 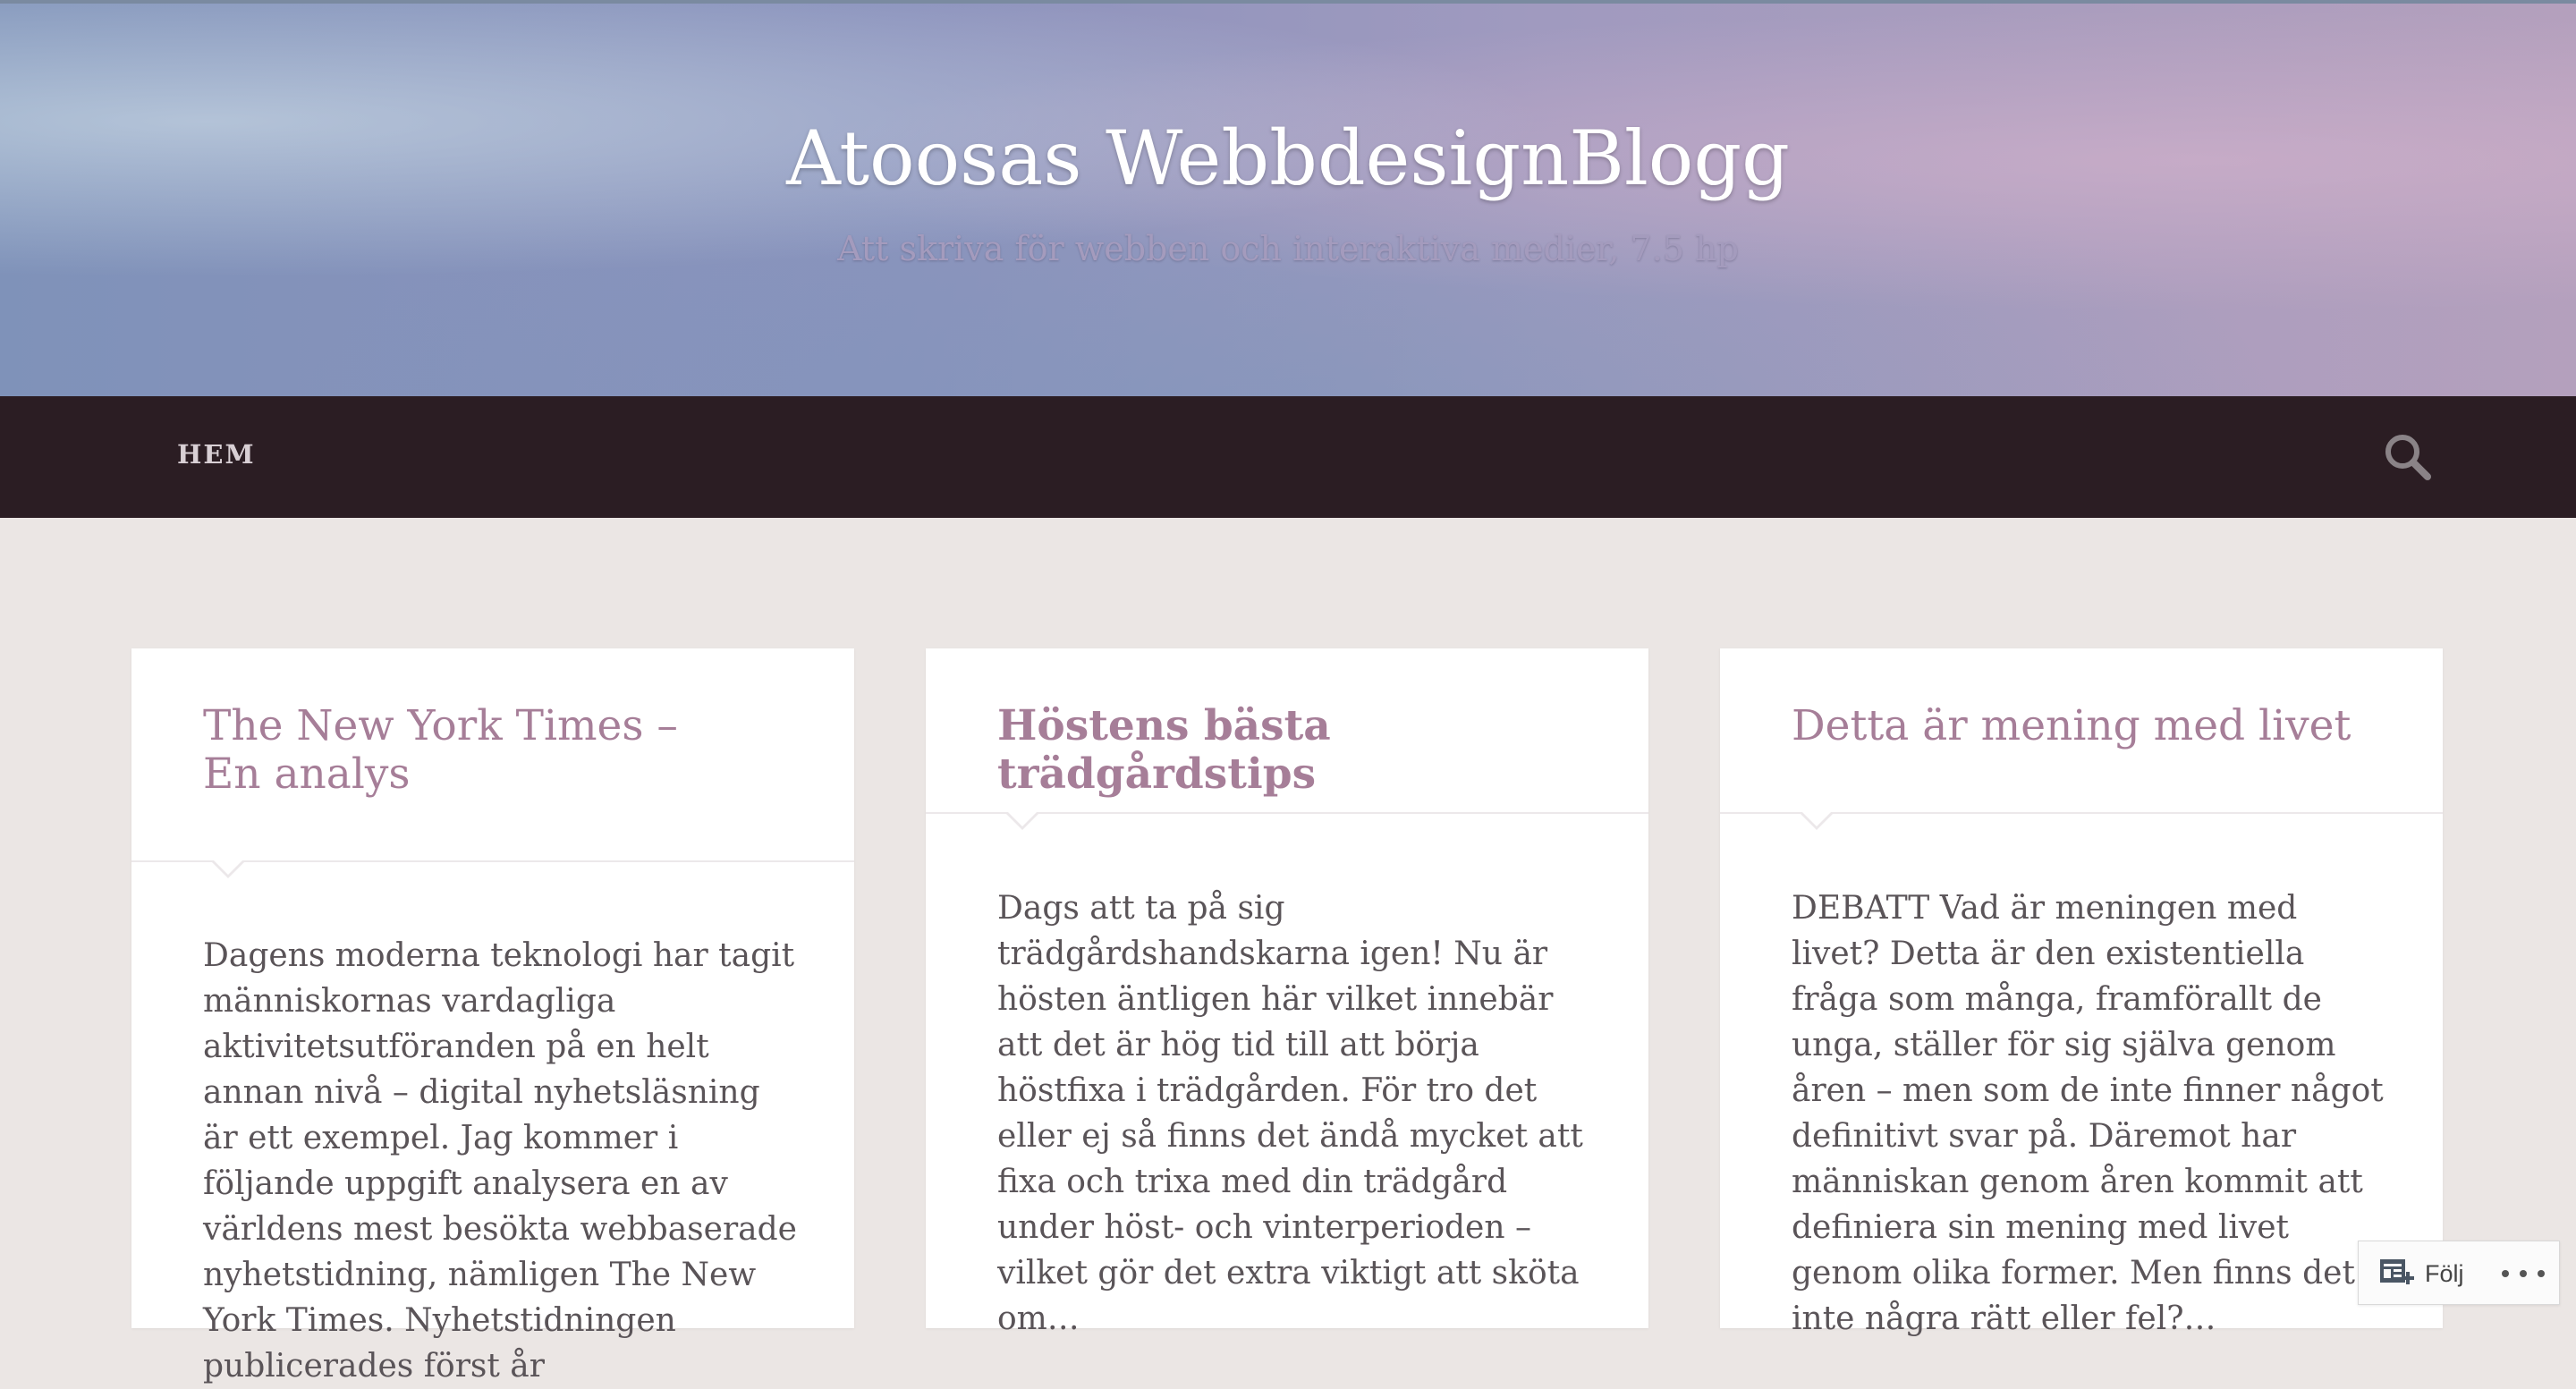 I want to click on site-title: Atoosas WebbdesignBlogg, so click(x=1288, y=158).